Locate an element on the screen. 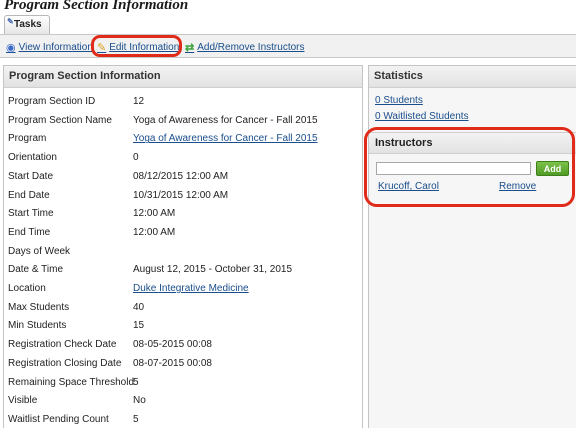  instructor-name-link: Krucoff, Carol is located at coordinates (408, 186).